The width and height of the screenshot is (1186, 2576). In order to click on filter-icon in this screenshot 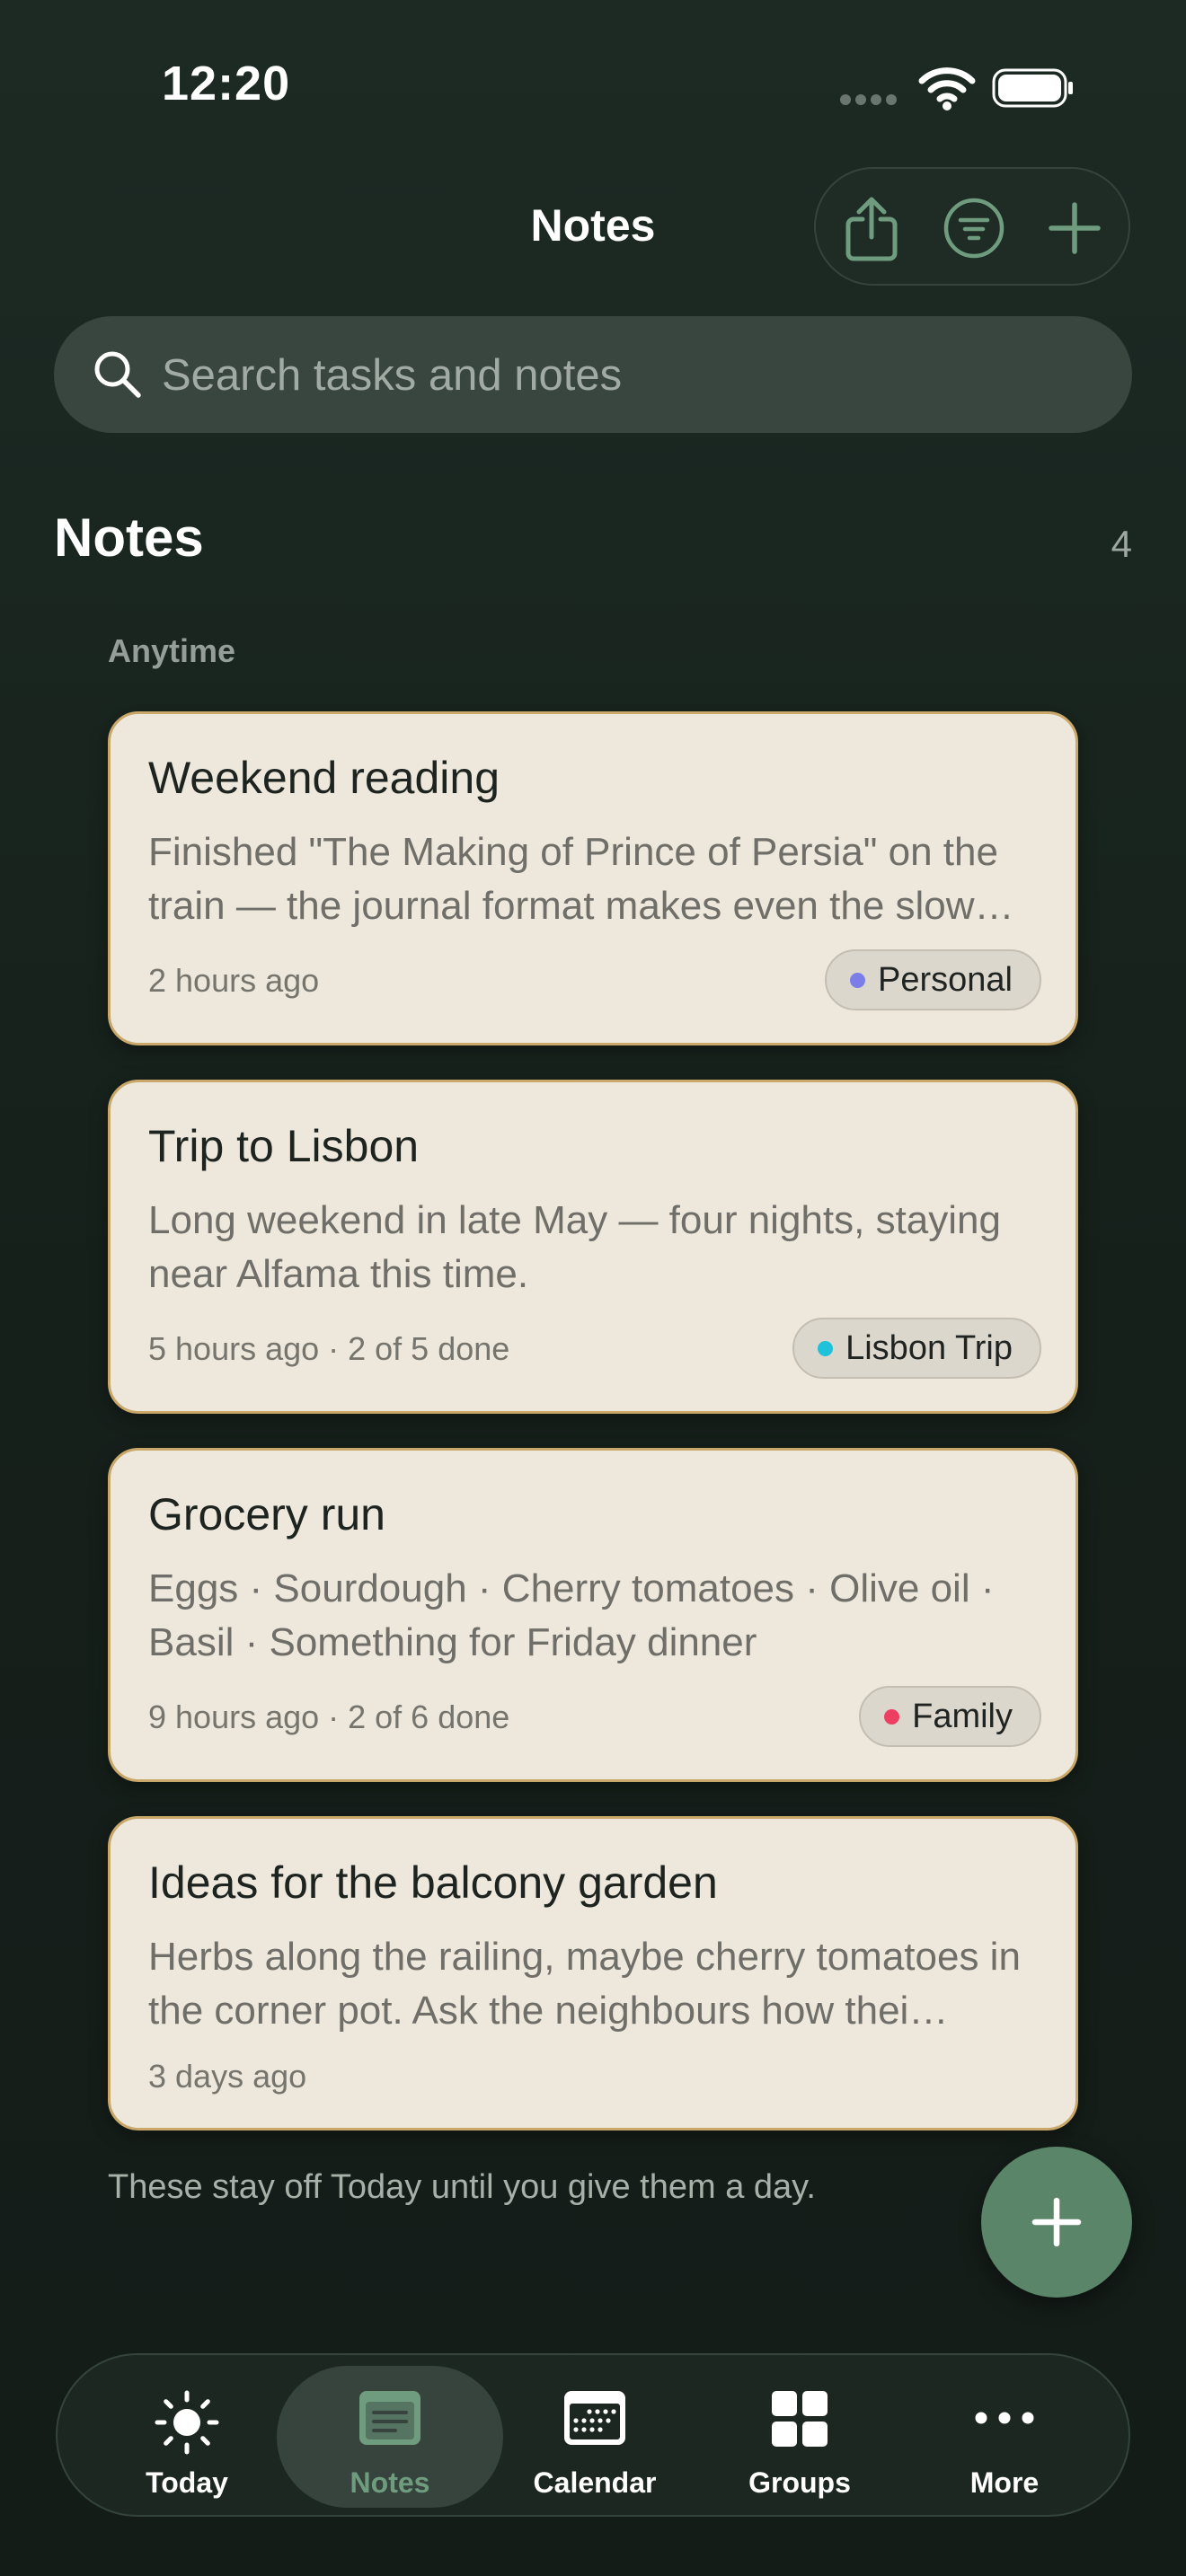, I will do `click(974, 228)`.